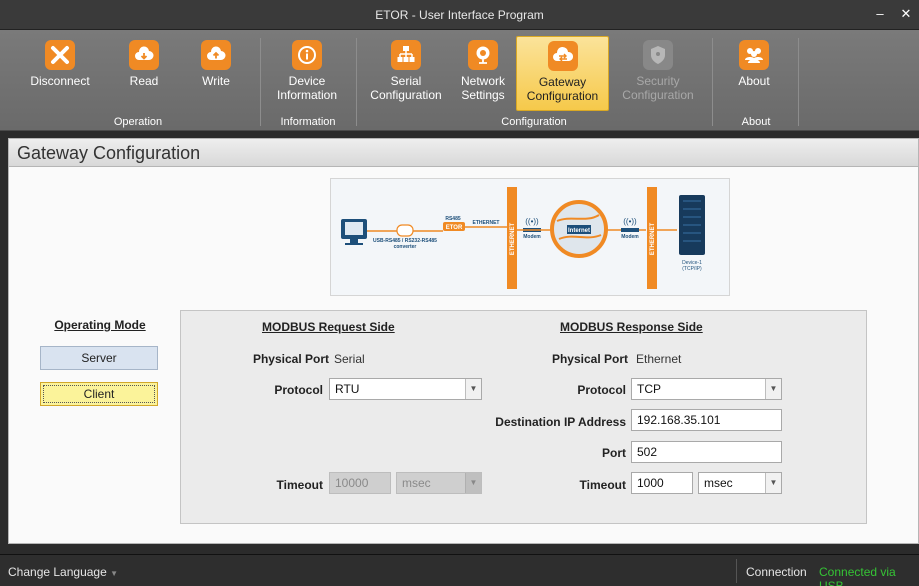 Image resolution: width=919 pixels, height=586 pixels. What do you see at coordinates (360, 483) in the screenshot?
I see `request-timeout-input: 10000` at bounding box center [360, 483].